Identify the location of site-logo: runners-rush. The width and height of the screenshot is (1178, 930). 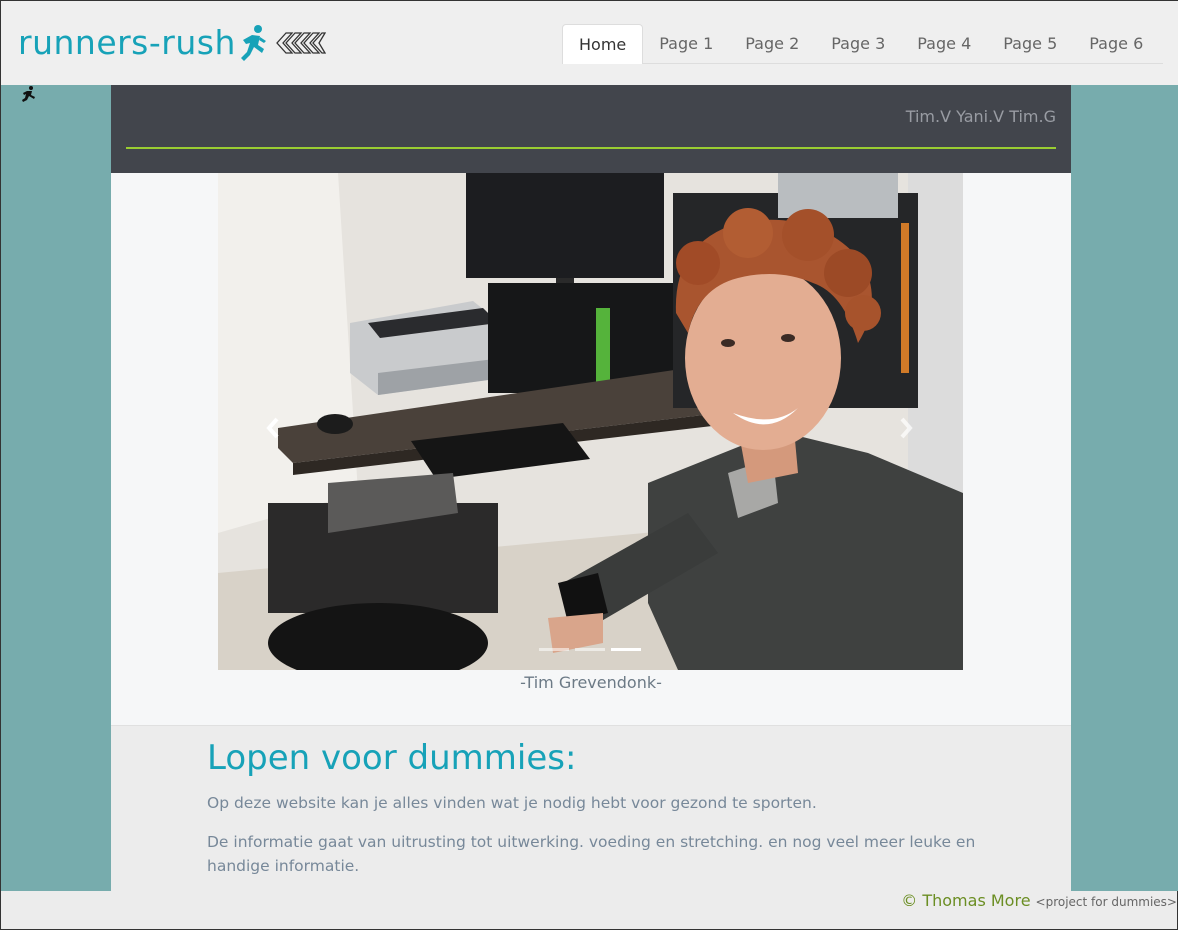
(172, 43).